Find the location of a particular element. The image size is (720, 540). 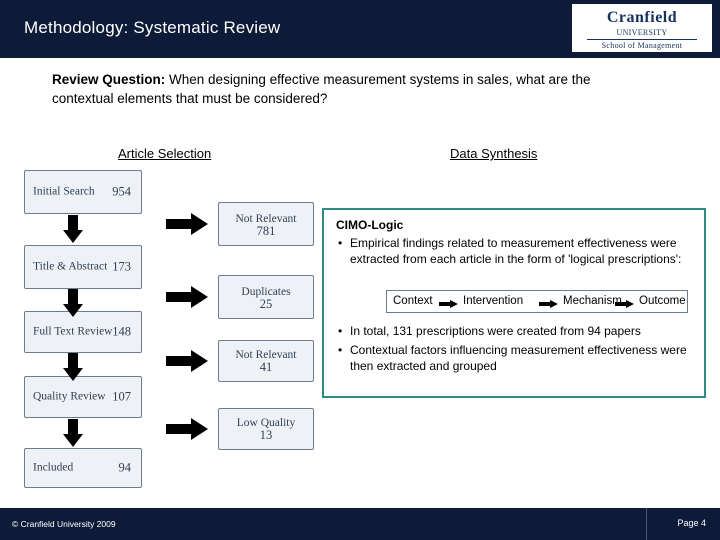

flow-stage-count: 148 is located at coordinates (121, 331).